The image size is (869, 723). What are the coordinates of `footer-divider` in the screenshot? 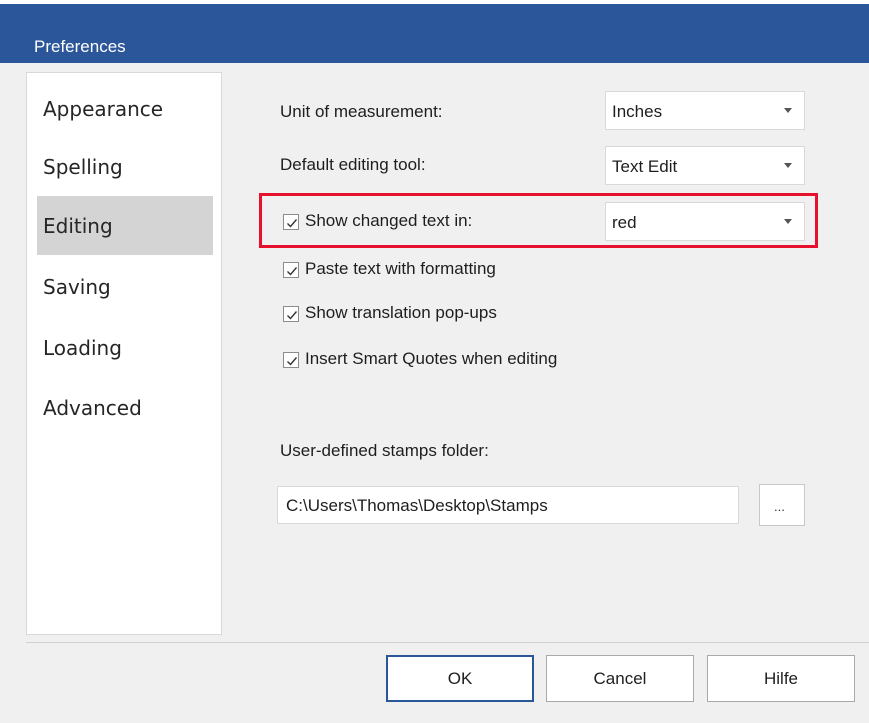 It's located at (447, 642).